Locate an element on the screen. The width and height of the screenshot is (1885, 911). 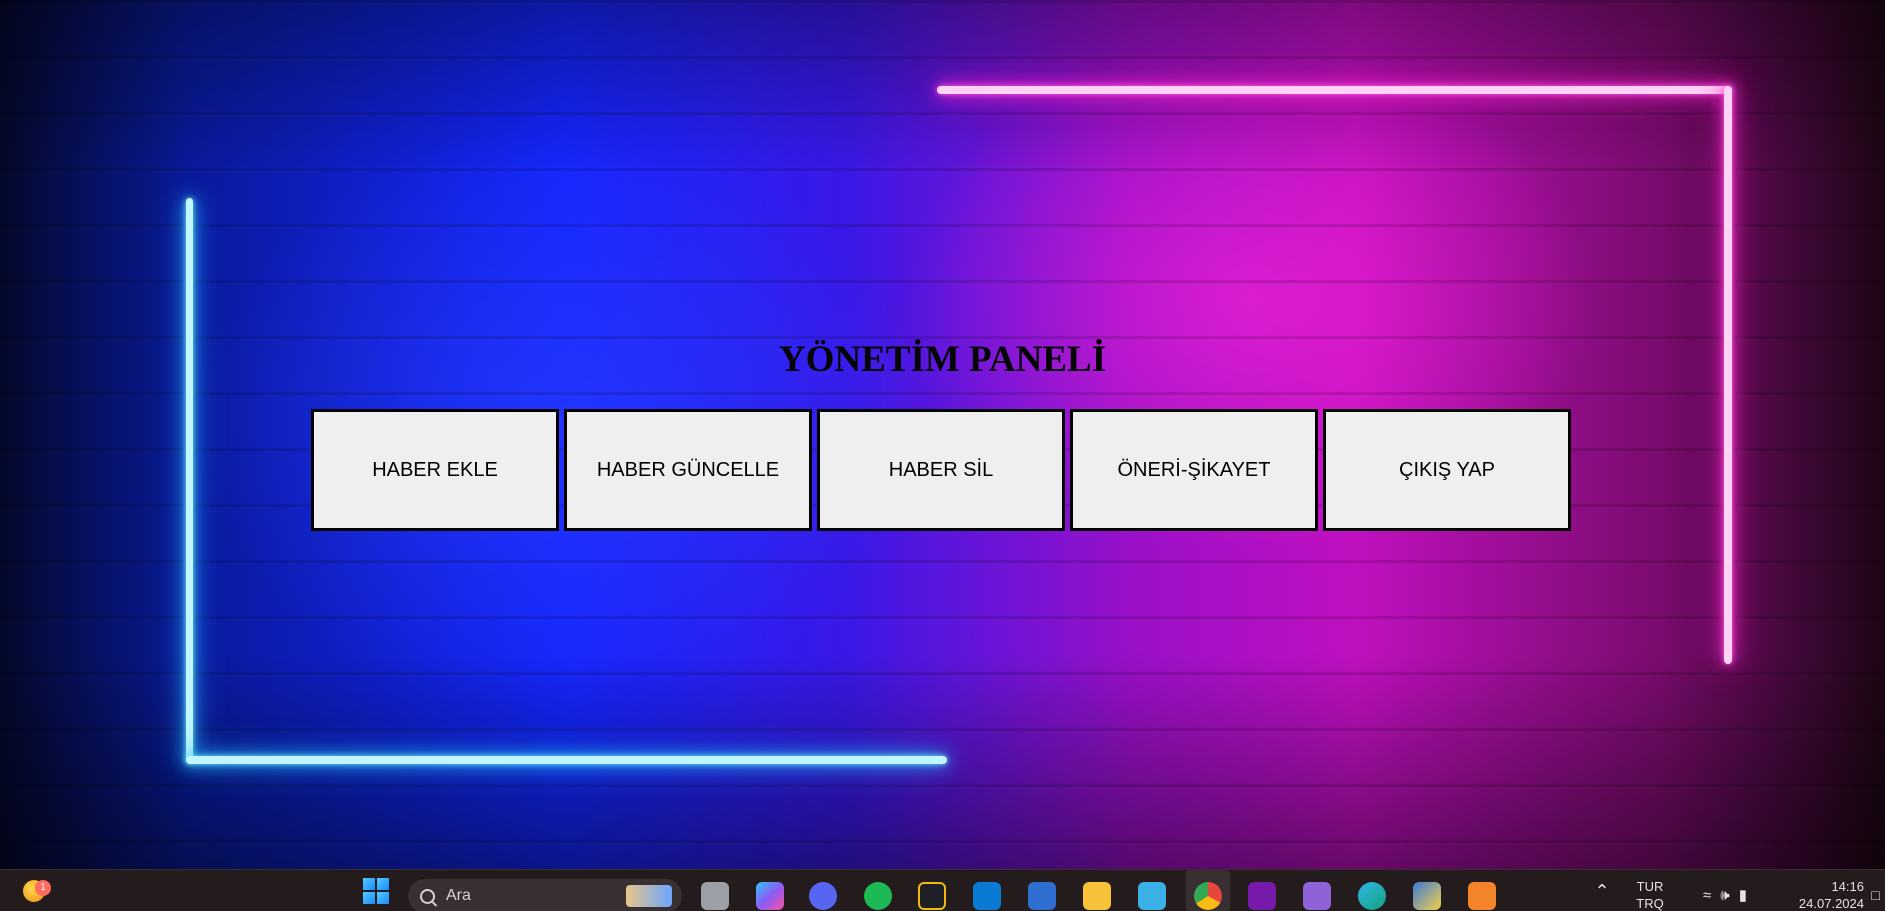
notification-center-button: □ is located at coordinates (1875, 890).